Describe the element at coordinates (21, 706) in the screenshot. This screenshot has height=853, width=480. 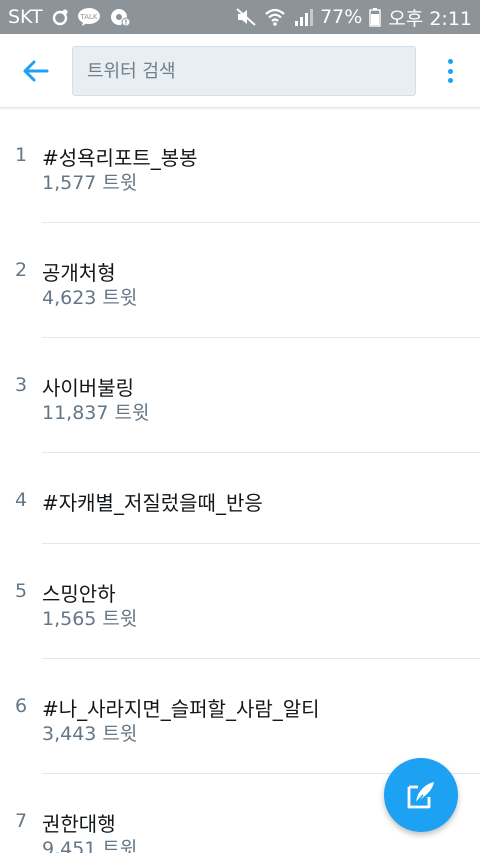
I see `trend-rank: 6` at that location.